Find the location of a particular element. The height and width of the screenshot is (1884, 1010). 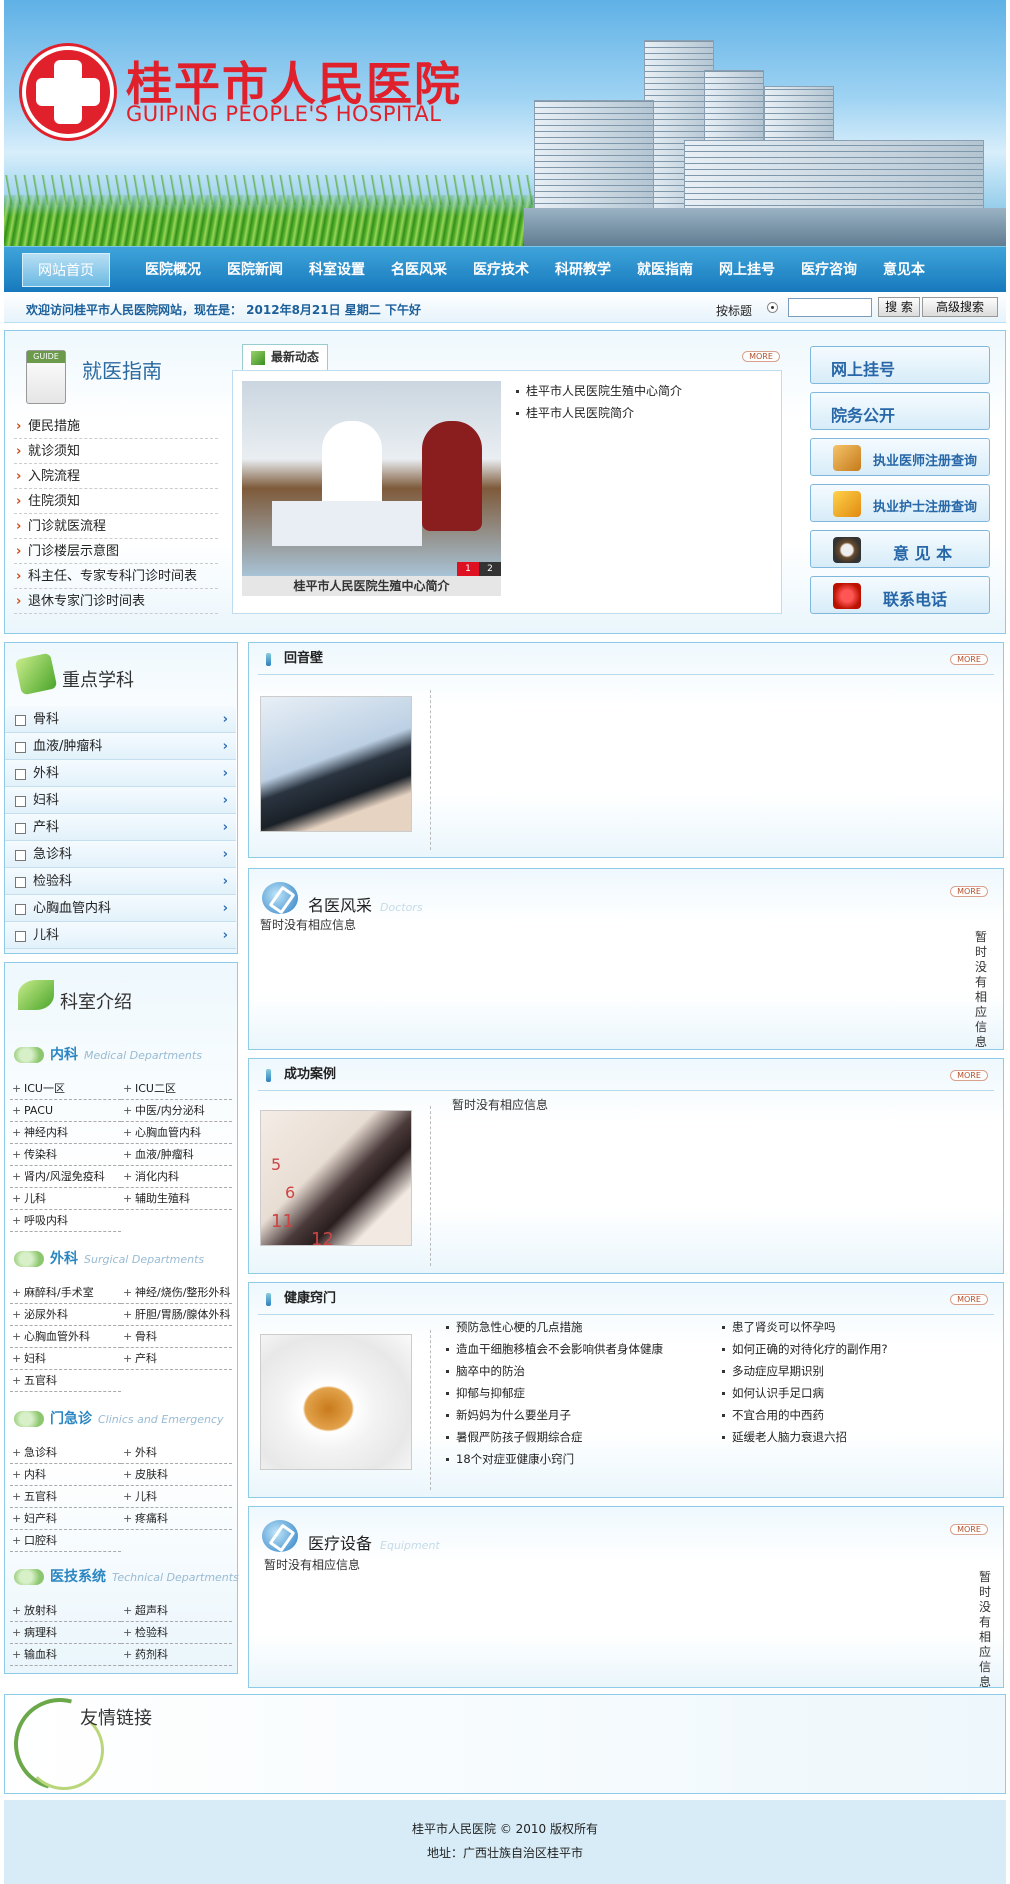

dept-link: 心胸血管外科 is located at coordinates (65, 1337).